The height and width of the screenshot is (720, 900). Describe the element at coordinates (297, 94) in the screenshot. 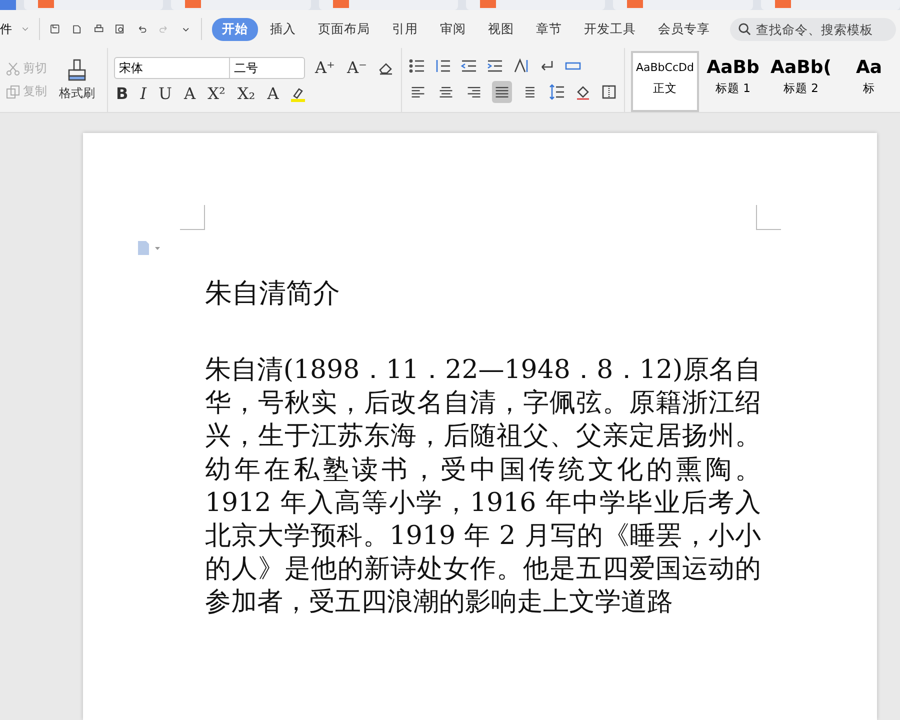

I see `highlighter-icon` at that location.